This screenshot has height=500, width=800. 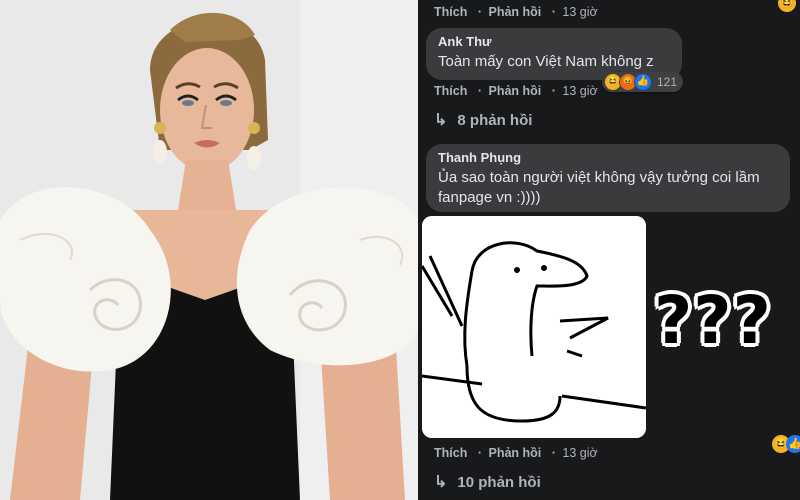 I want to click on comment-text: Toàn mấy con Việt Nam không z, so click(x=546, y=61).